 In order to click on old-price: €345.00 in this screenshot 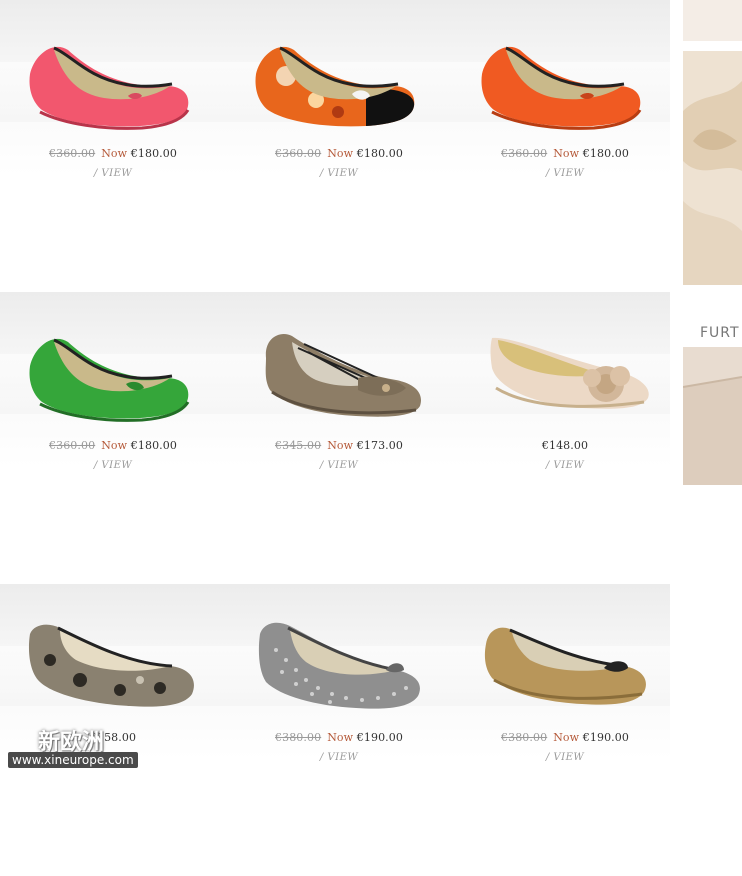, I will do `click(298, 445)`.